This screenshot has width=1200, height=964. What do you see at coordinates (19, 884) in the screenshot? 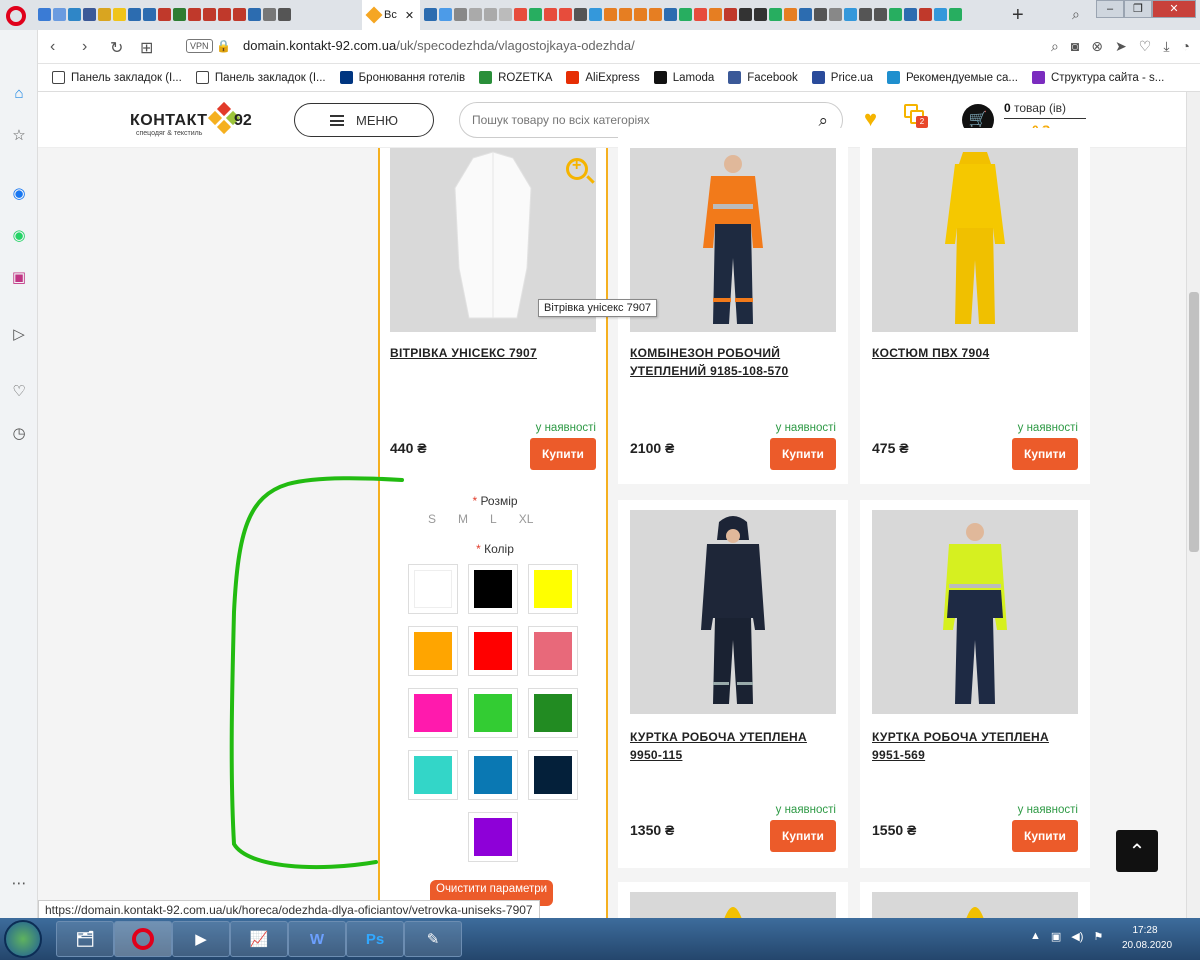
I see `more-icon: ⋯` at bounding box center [19, 884].